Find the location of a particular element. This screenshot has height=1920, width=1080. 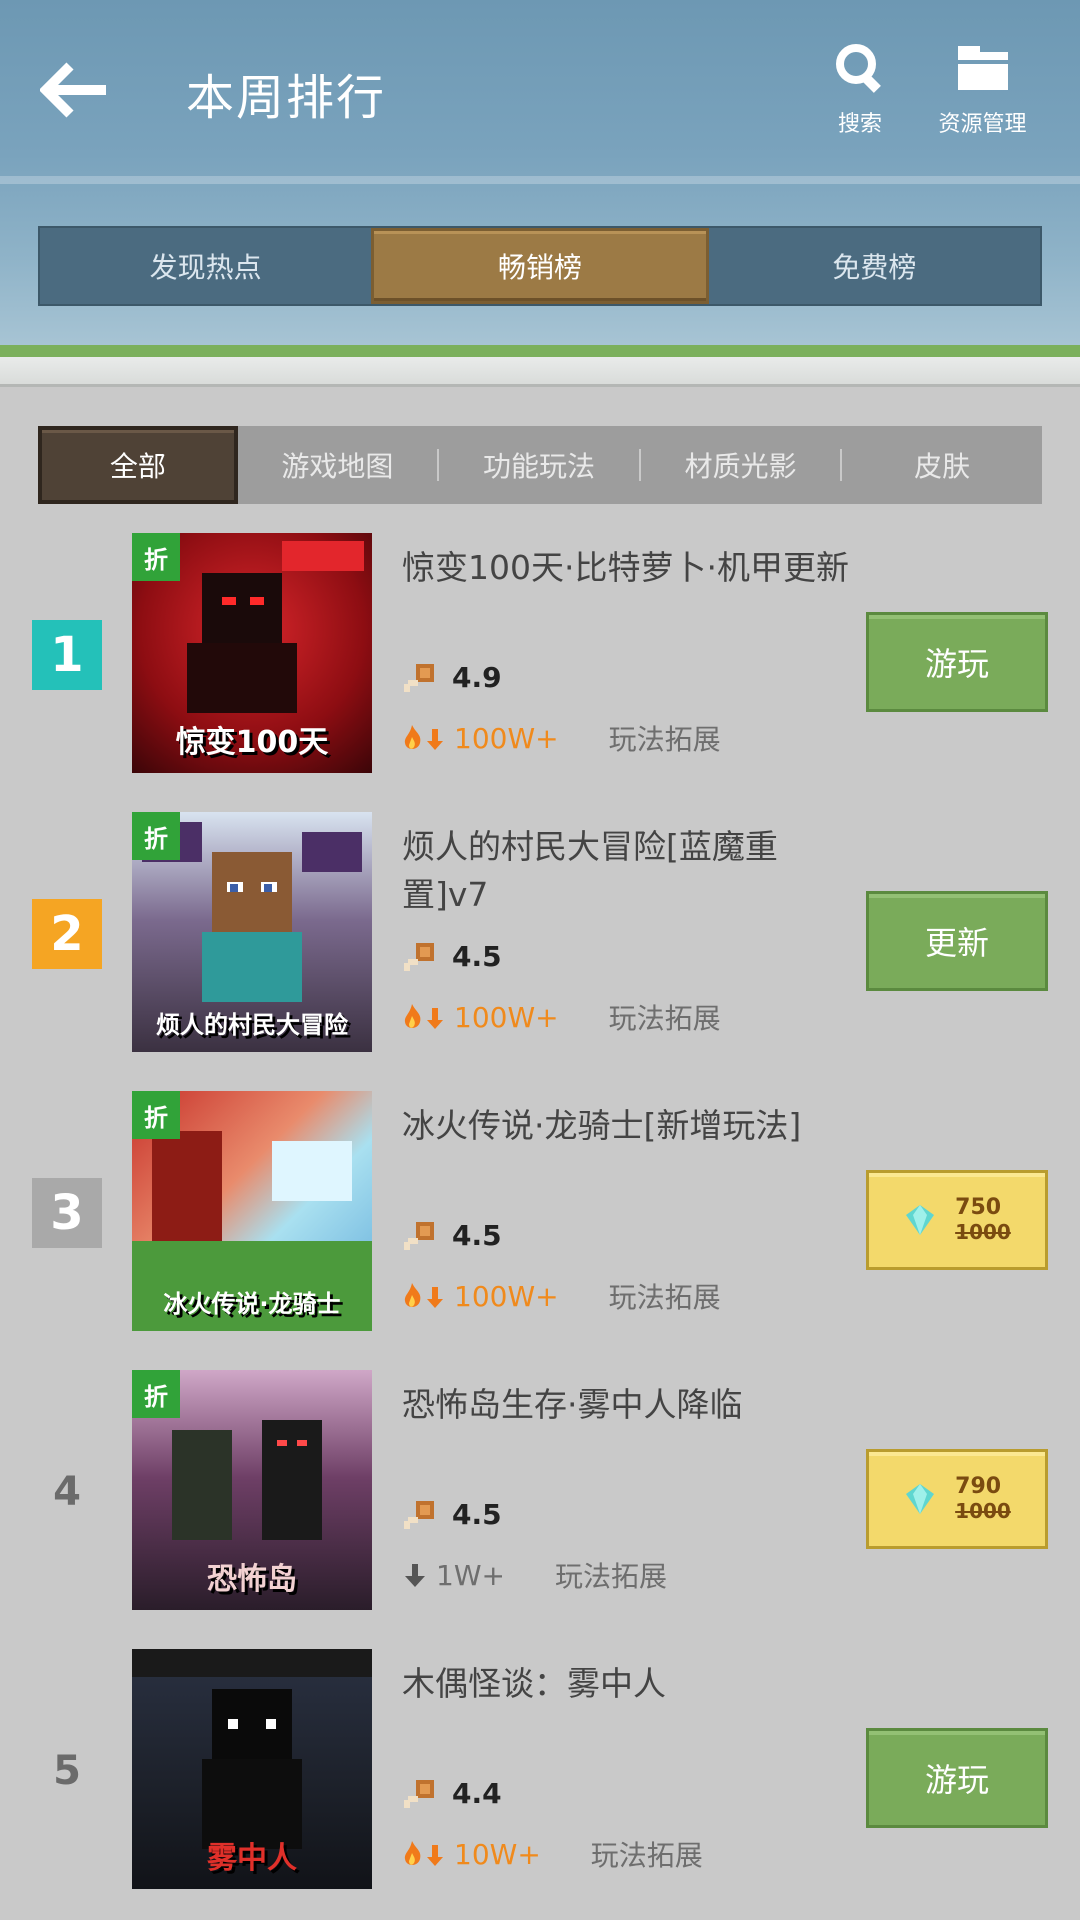

list-item: 5 雾中人 木偶怪谈：雾中人 4.4 10W+ 玩法拓展 游玩 is located at coordinates (540, 1771).